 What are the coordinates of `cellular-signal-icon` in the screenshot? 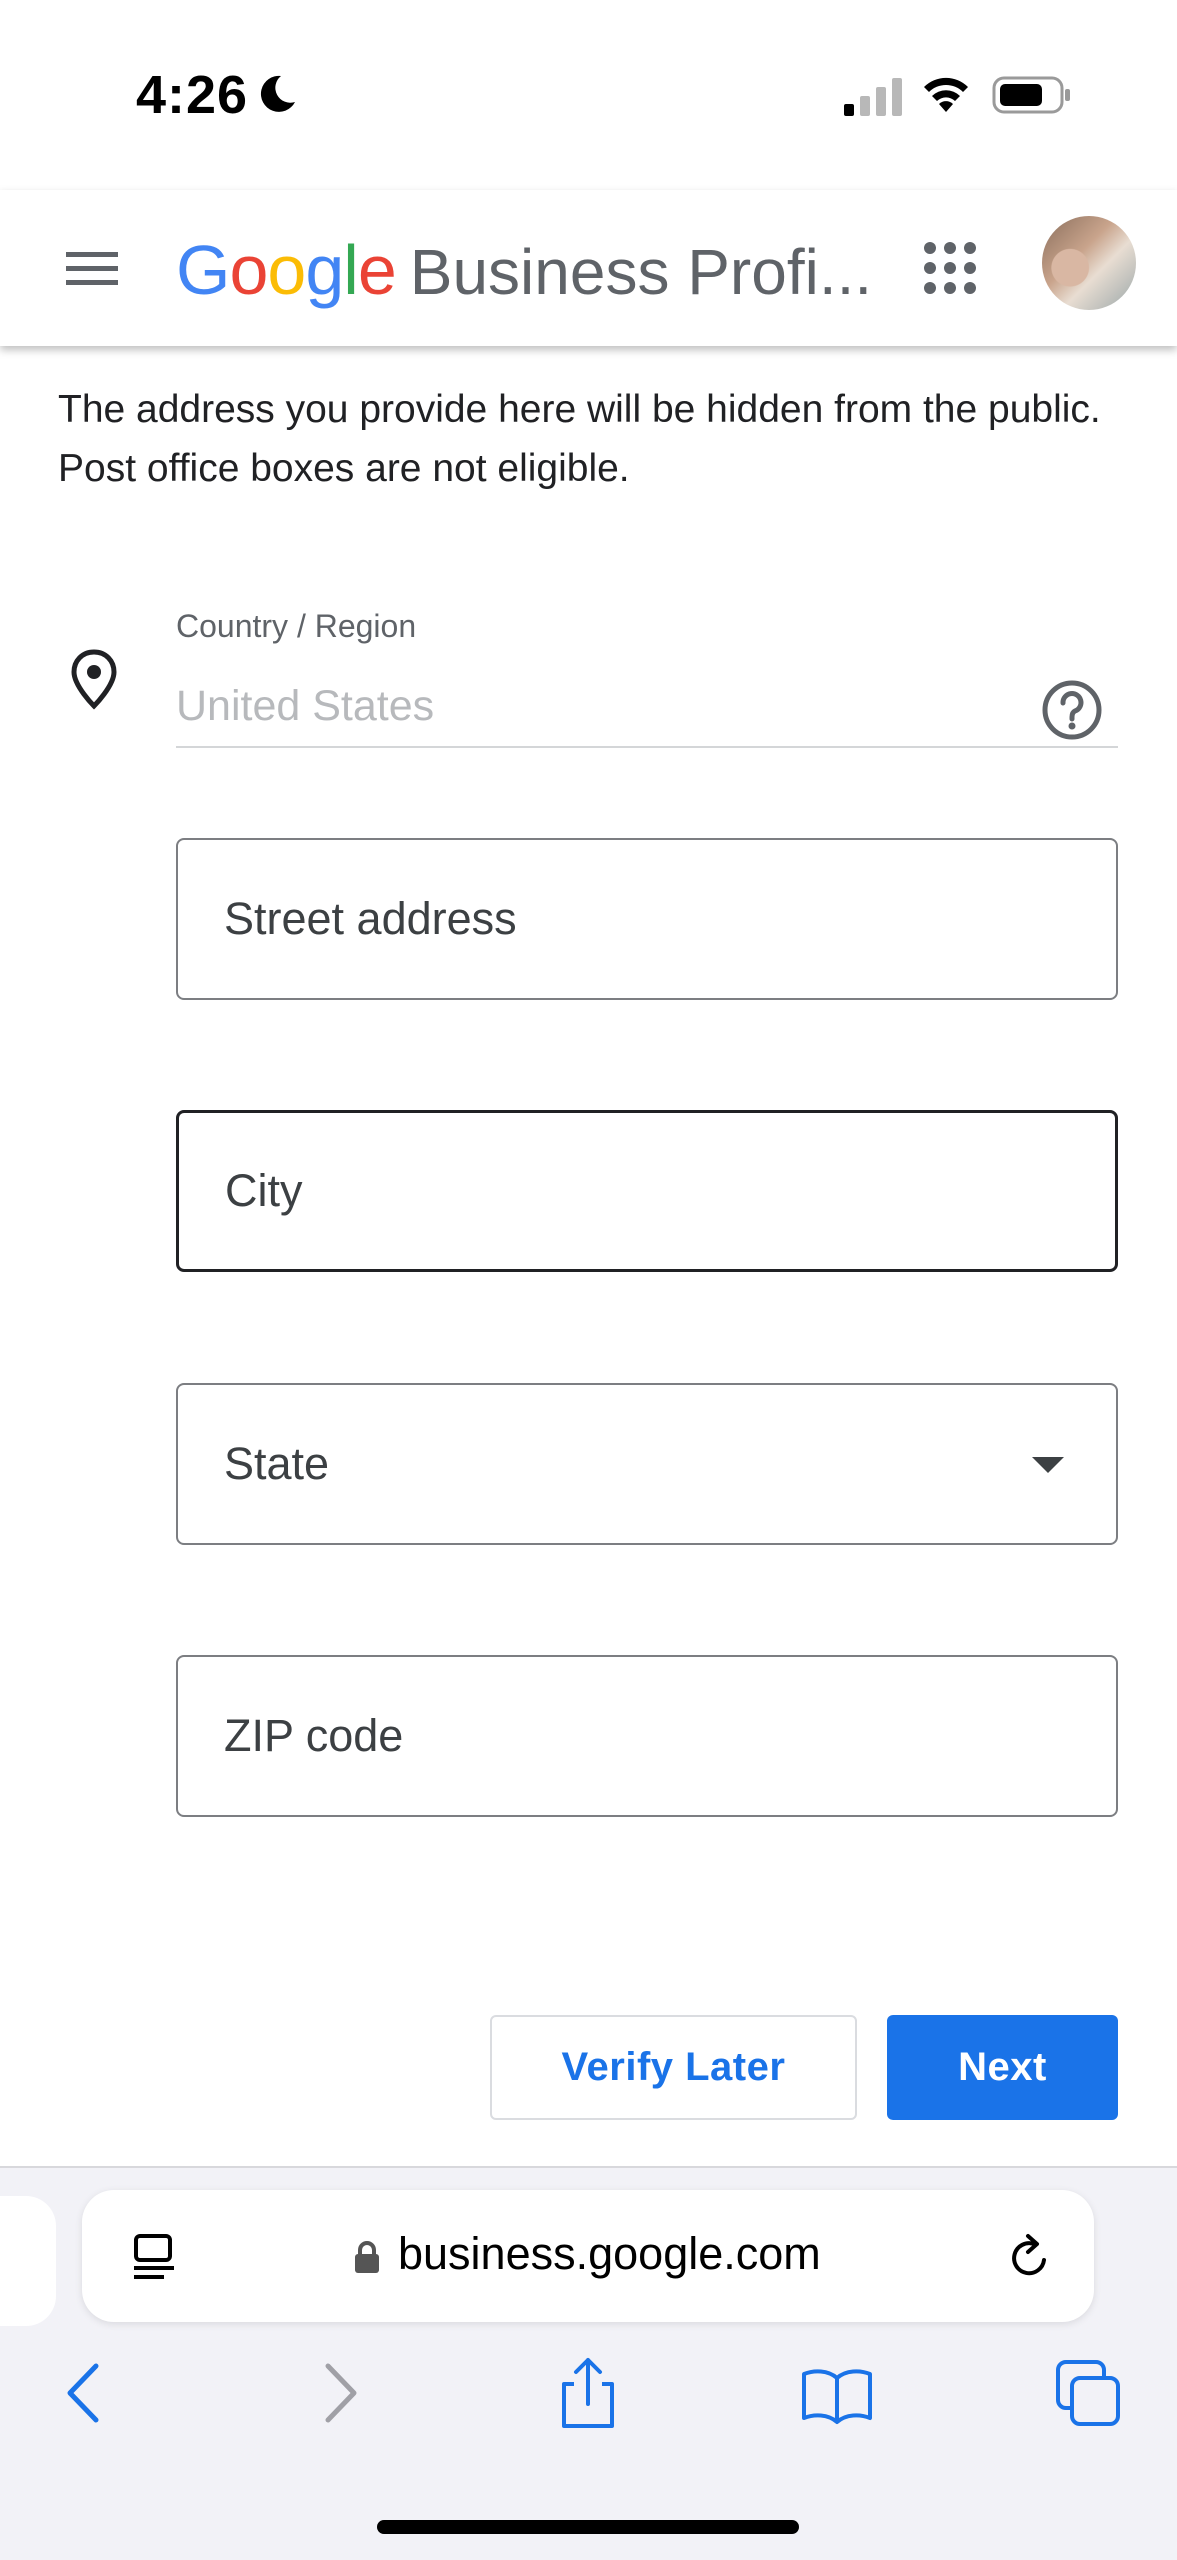 It's located at (873, 97).